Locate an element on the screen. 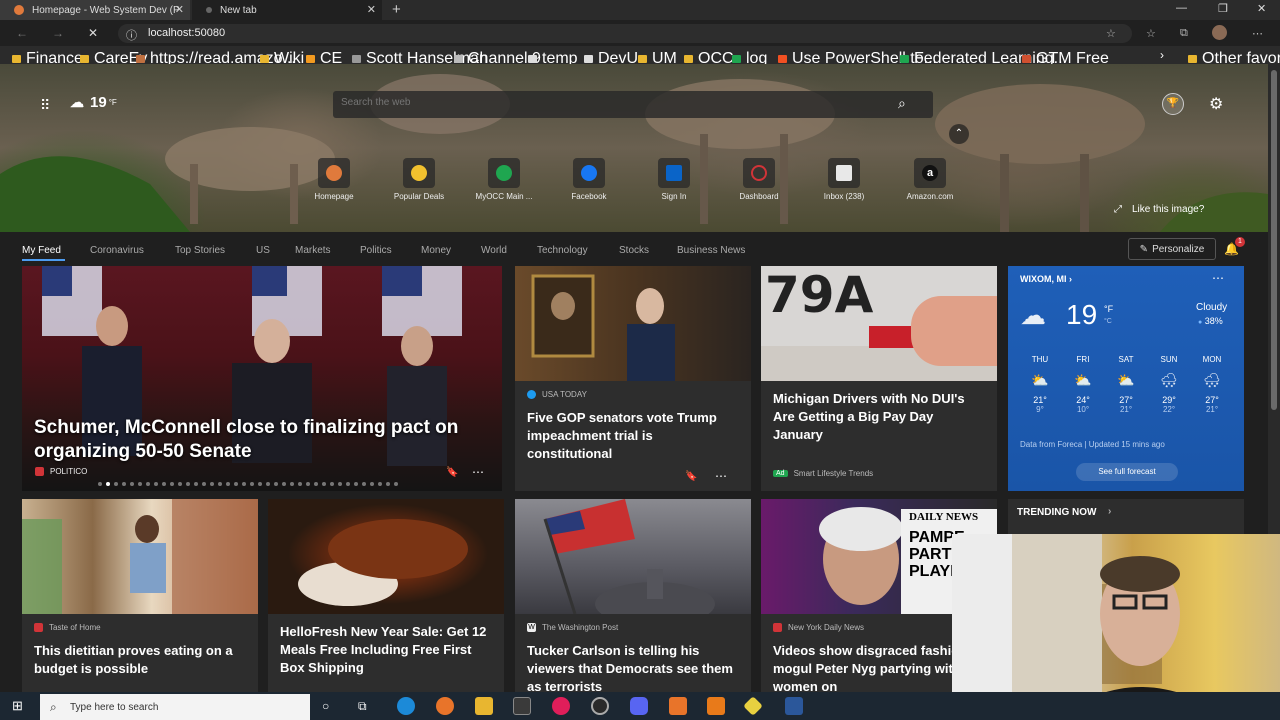 This screenshot has width=1280, height=720. minimize-button: — is located at coordinates (1181, 8).